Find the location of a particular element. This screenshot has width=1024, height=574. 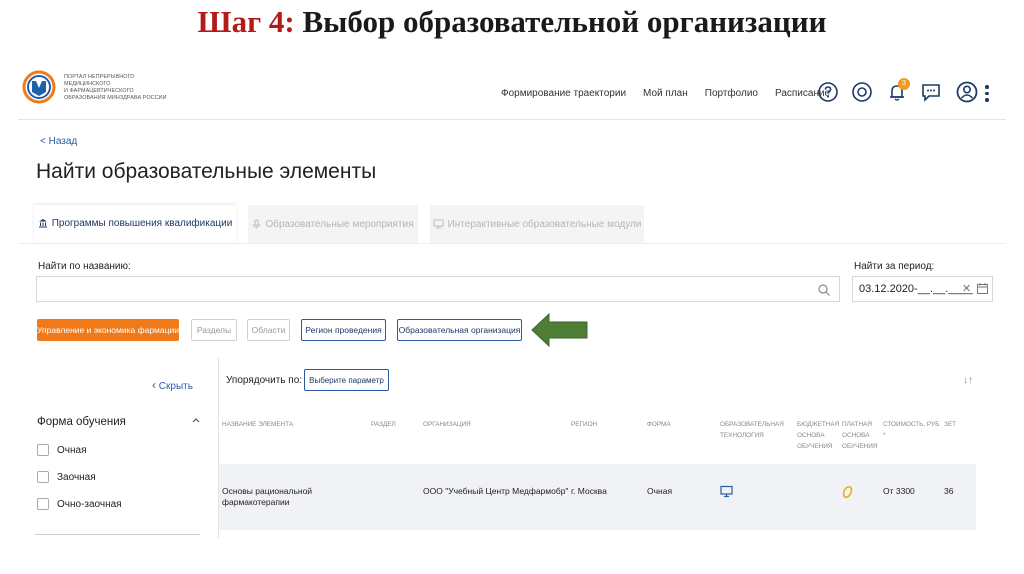

filter-region: Регион проведения is located at coordinates (343, 330).